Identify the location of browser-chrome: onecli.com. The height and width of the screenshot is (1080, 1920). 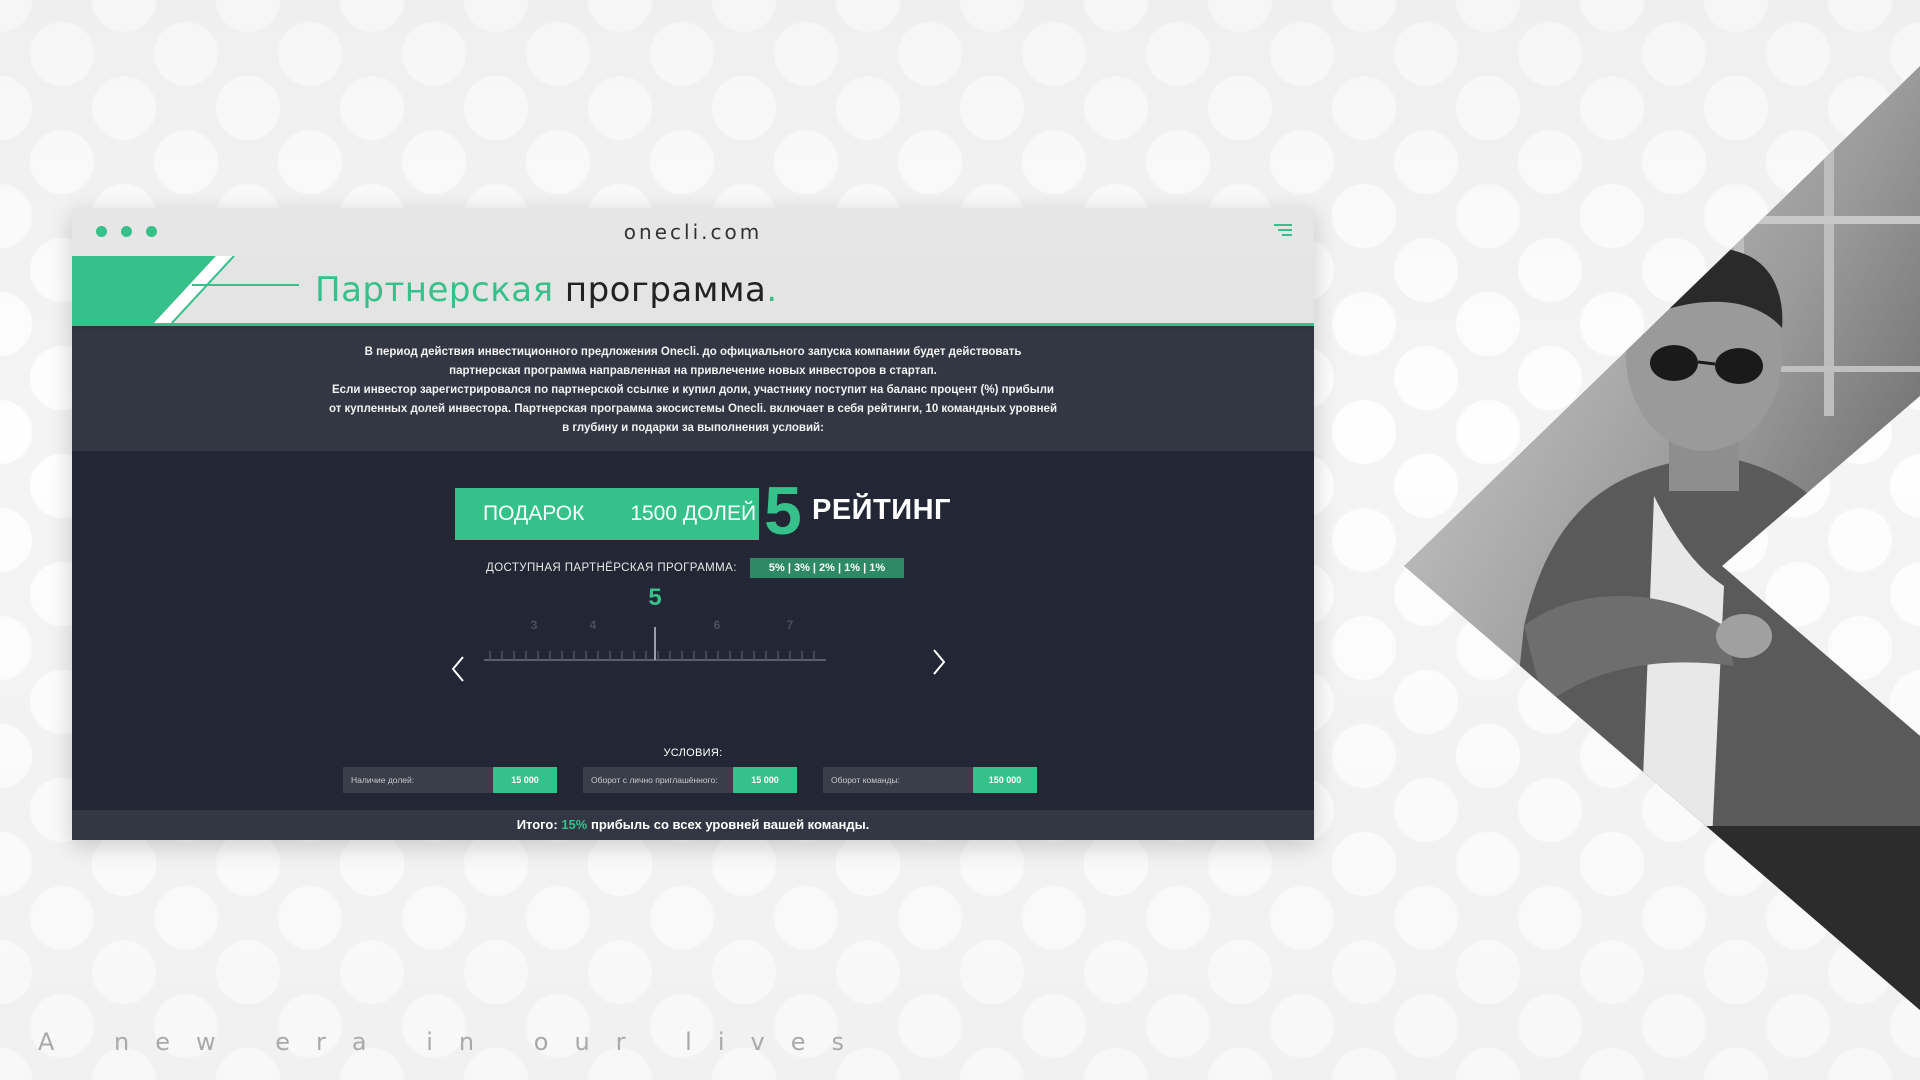
(693, 232).